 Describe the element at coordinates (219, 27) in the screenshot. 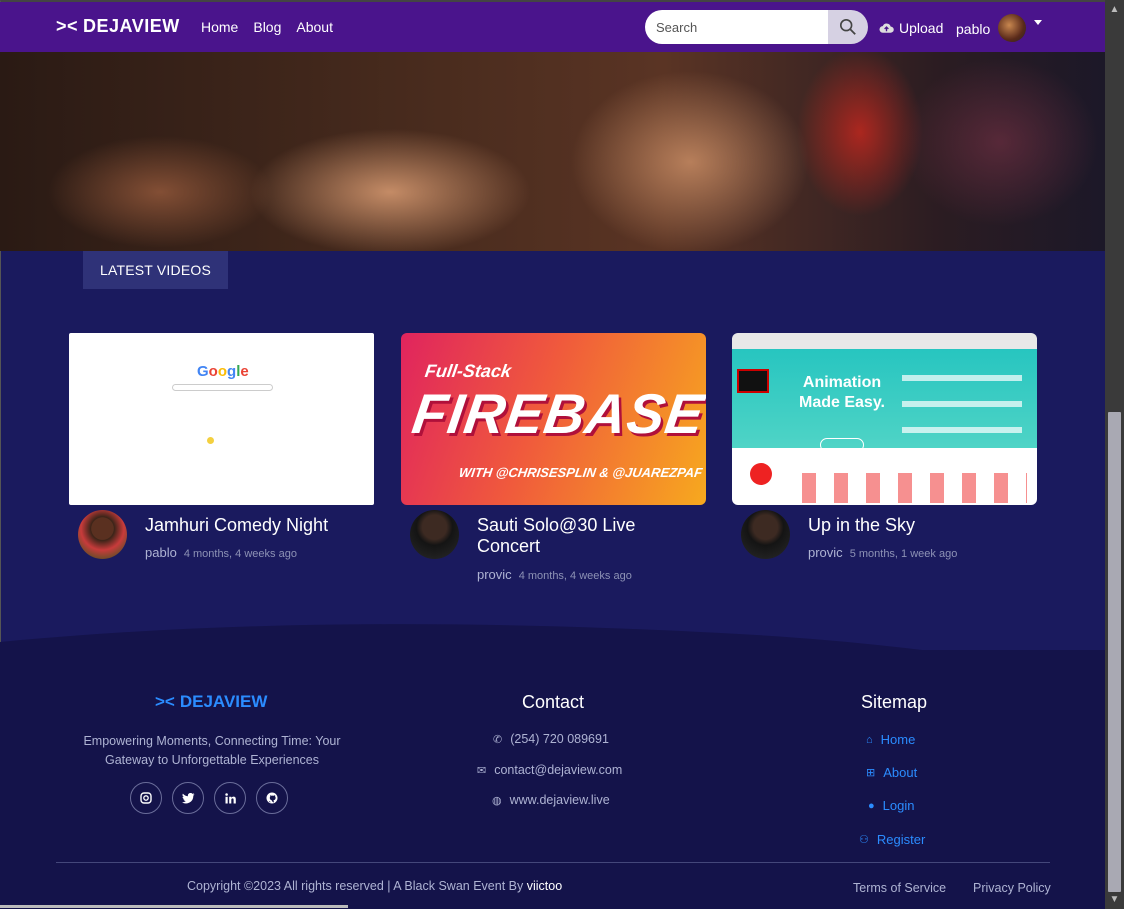

I see `nav-home-link: Home` at that location.